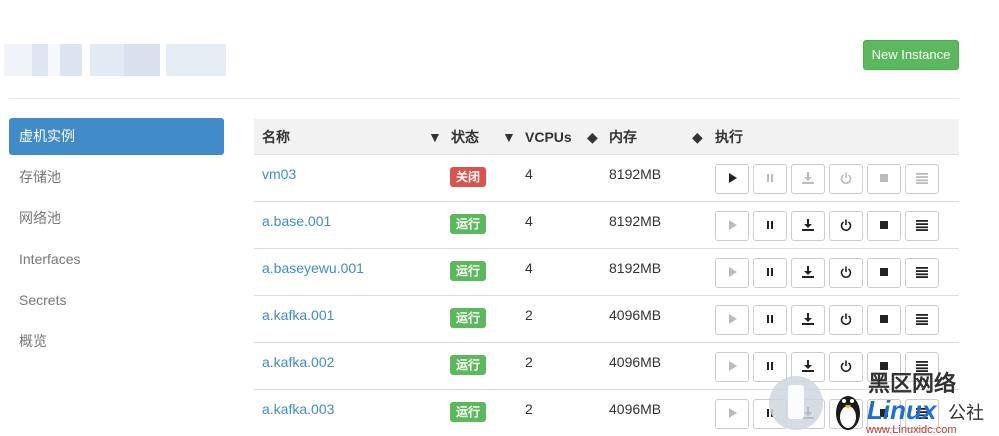 Image resolution: width=999 pixels, height=436 pixels. Describe the element at coordinates (911, 55) in the screenshot. I see `new-instance-button: New Instance` at that location.